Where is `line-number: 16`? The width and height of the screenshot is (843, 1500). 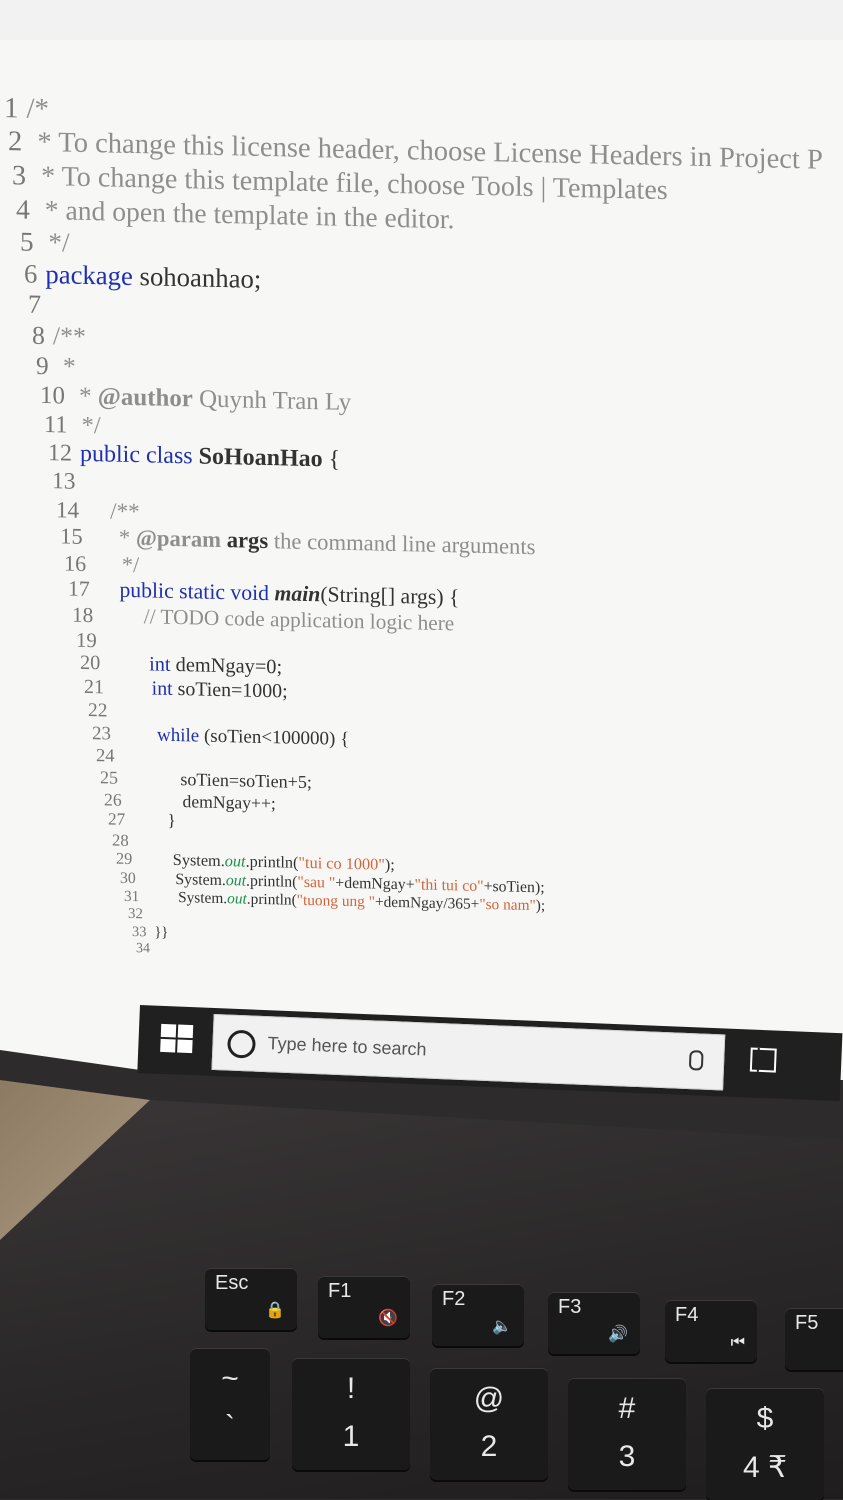
line-number: 16 is located at coordinates (75, 563).